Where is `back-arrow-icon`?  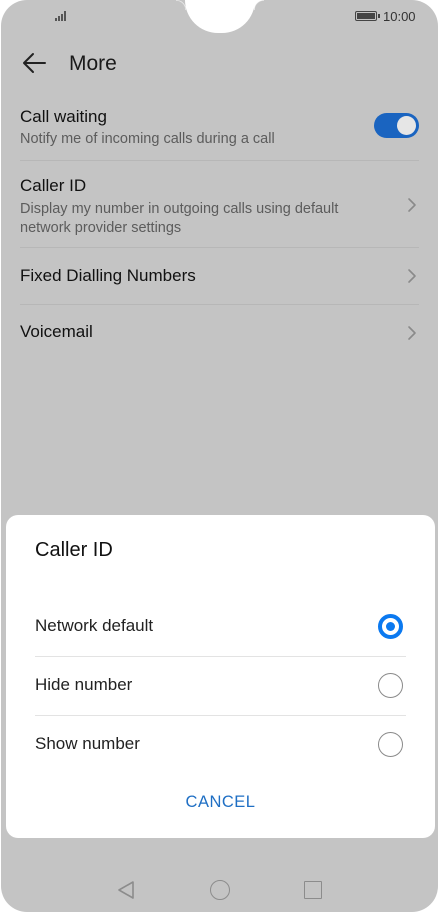
back-arrow-icon is located at coordinates (34, 63).